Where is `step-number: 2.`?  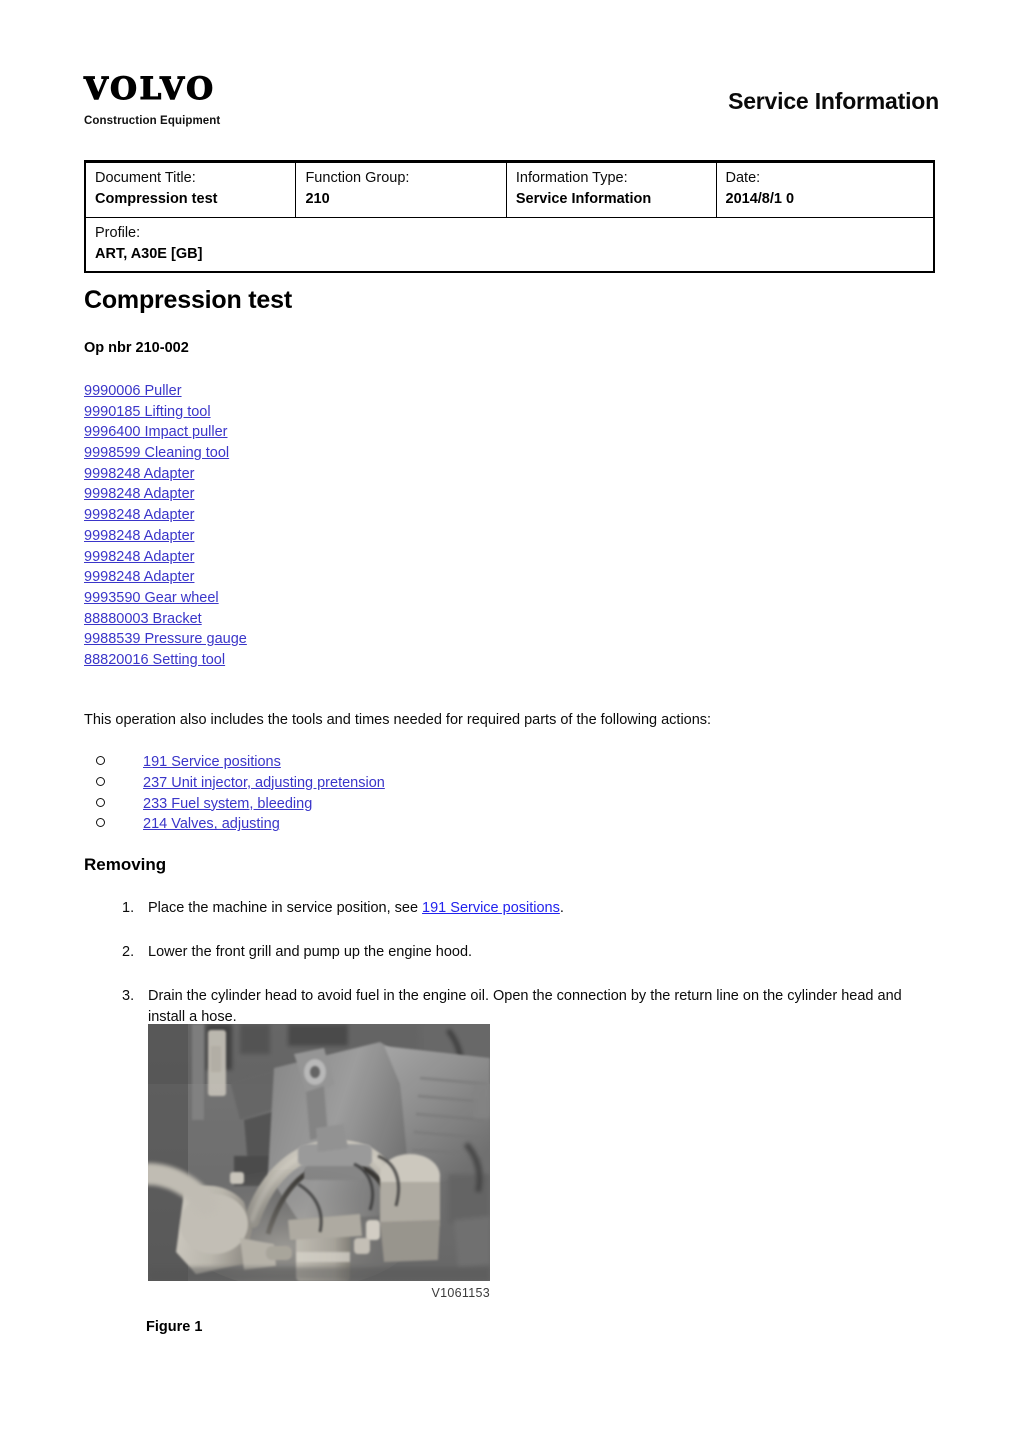
step-number: 2. is located at coordinates (128, 952).